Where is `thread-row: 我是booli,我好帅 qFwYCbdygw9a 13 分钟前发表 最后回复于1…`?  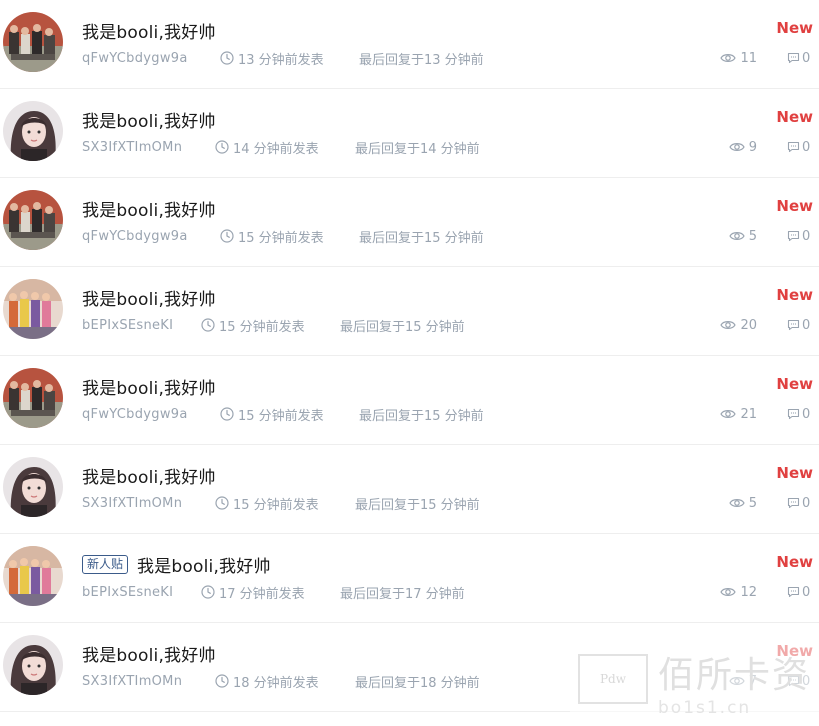 thread-row: 我是booli,我好帅 qFwYCbdygw9a 13 分钟前发表 最后回复于1… is located at coordinates (409, 44).